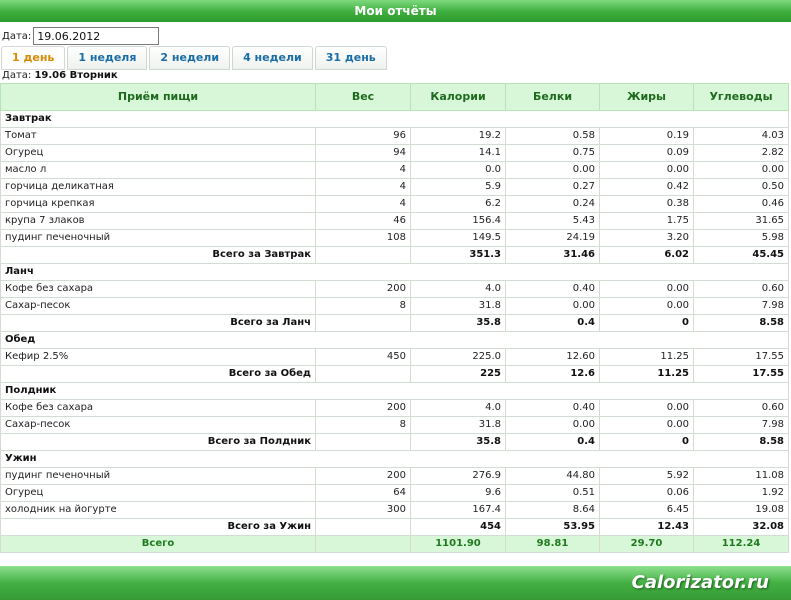 Image resolution: width=791 pixels, height=600 pixels. I want to click on food-name: холодник на йогурте, so click(158, 510).